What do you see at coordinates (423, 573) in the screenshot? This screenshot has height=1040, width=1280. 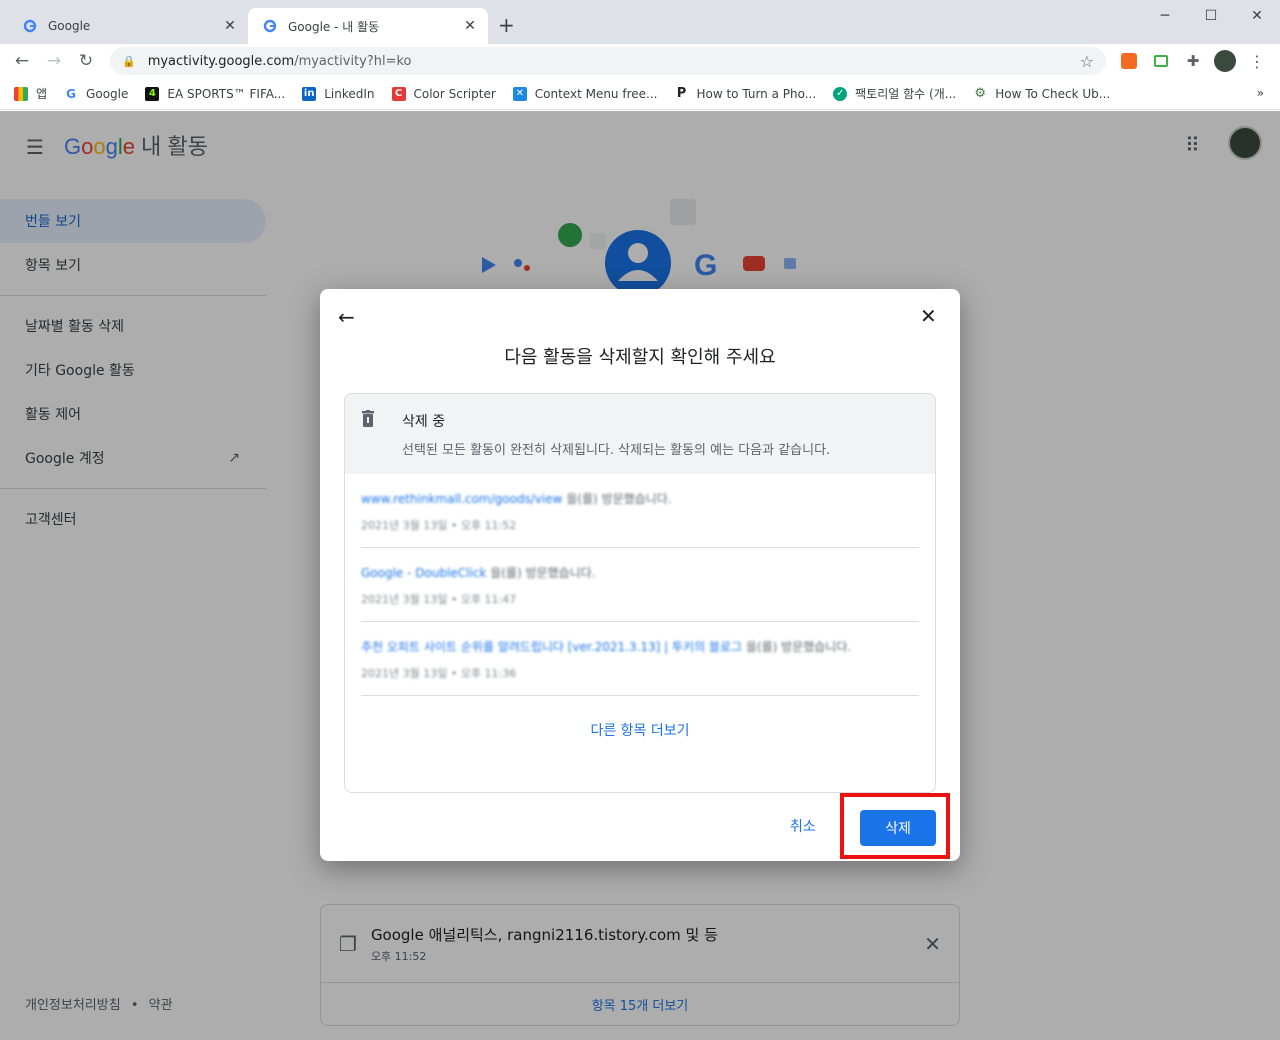 I see `activity-link: Google - DoubleClick` at bounding box center [423, 573].